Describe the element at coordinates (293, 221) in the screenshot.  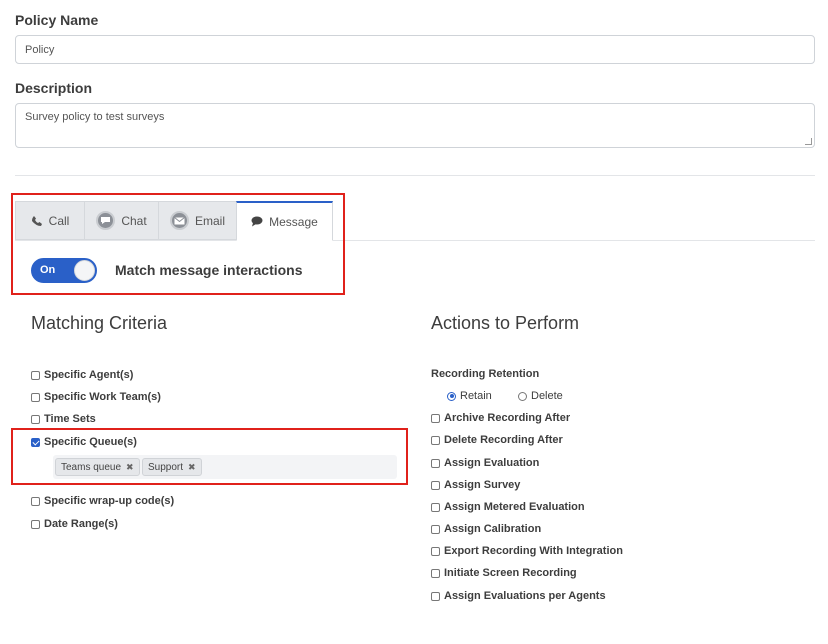
I see `tab-message-label: Message` at that location.